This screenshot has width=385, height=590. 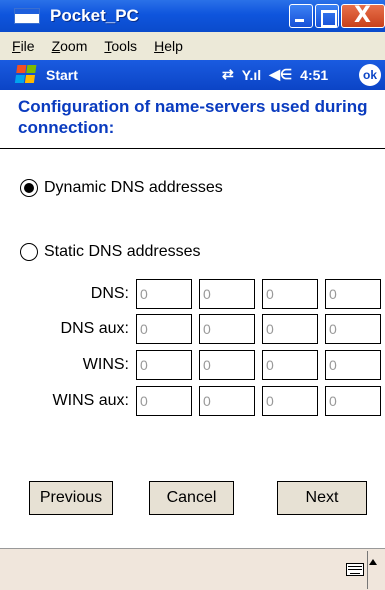 What do you see at coordinates (192, 16) in the screenshot?
I see `window-title-bar: Pocket_PC X` at bounding box center [192, 16].